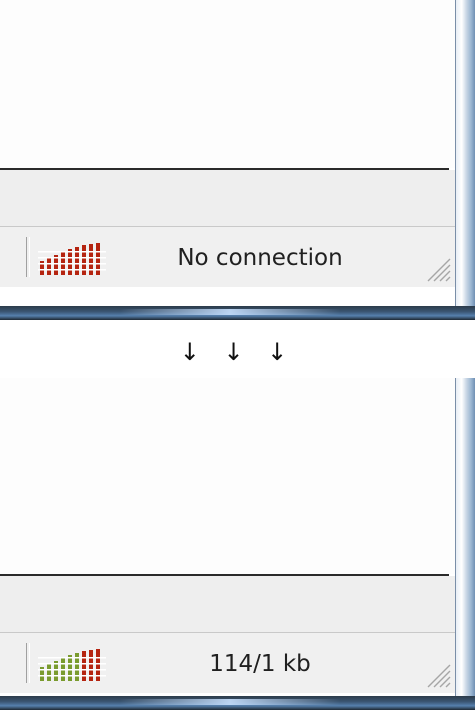 This screenshot has height=710, width=475. I want to click on connection-status-text: No connection, so click(260, 258).